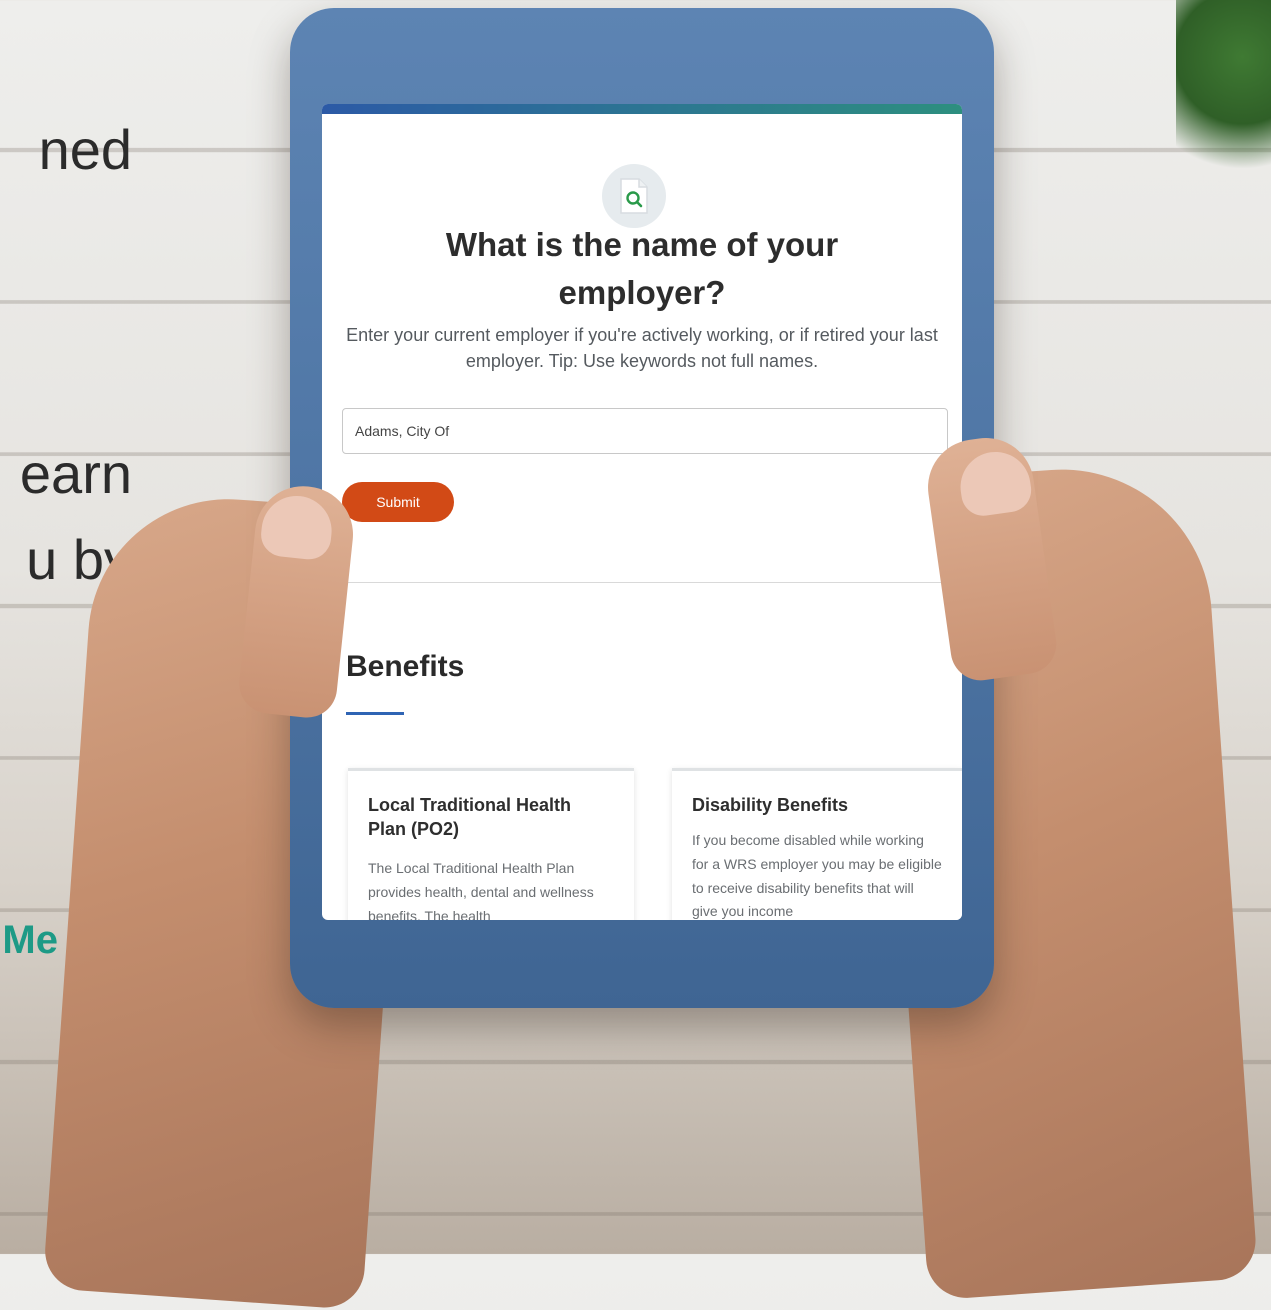 Image resolution: width=1271 pixels, height=1310 pixels. Describe the element at coordinates (642, 292) in the screenshot. I see `form-title-line-2: employer?` at that location.